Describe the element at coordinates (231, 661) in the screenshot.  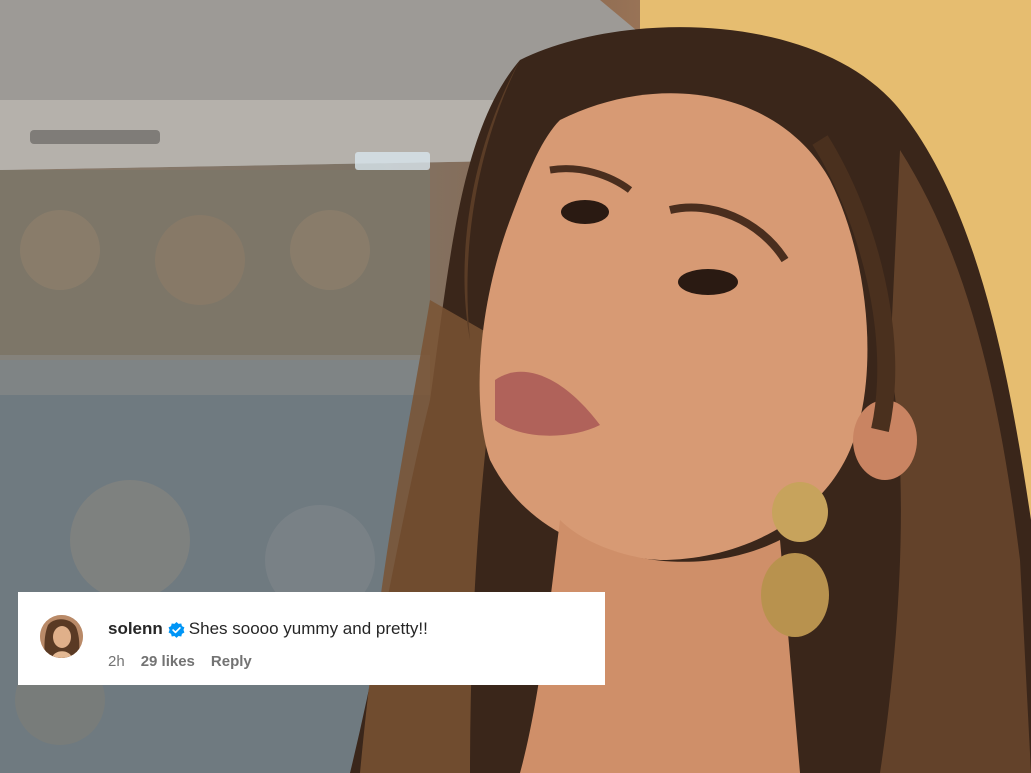
I see `reply-button: Reply` at that location.